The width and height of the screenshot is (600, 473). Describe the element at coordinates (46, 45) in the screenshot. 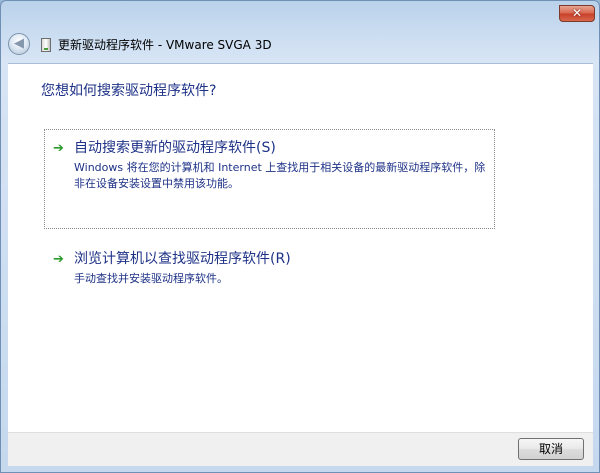

I see `device-icon` at that location.